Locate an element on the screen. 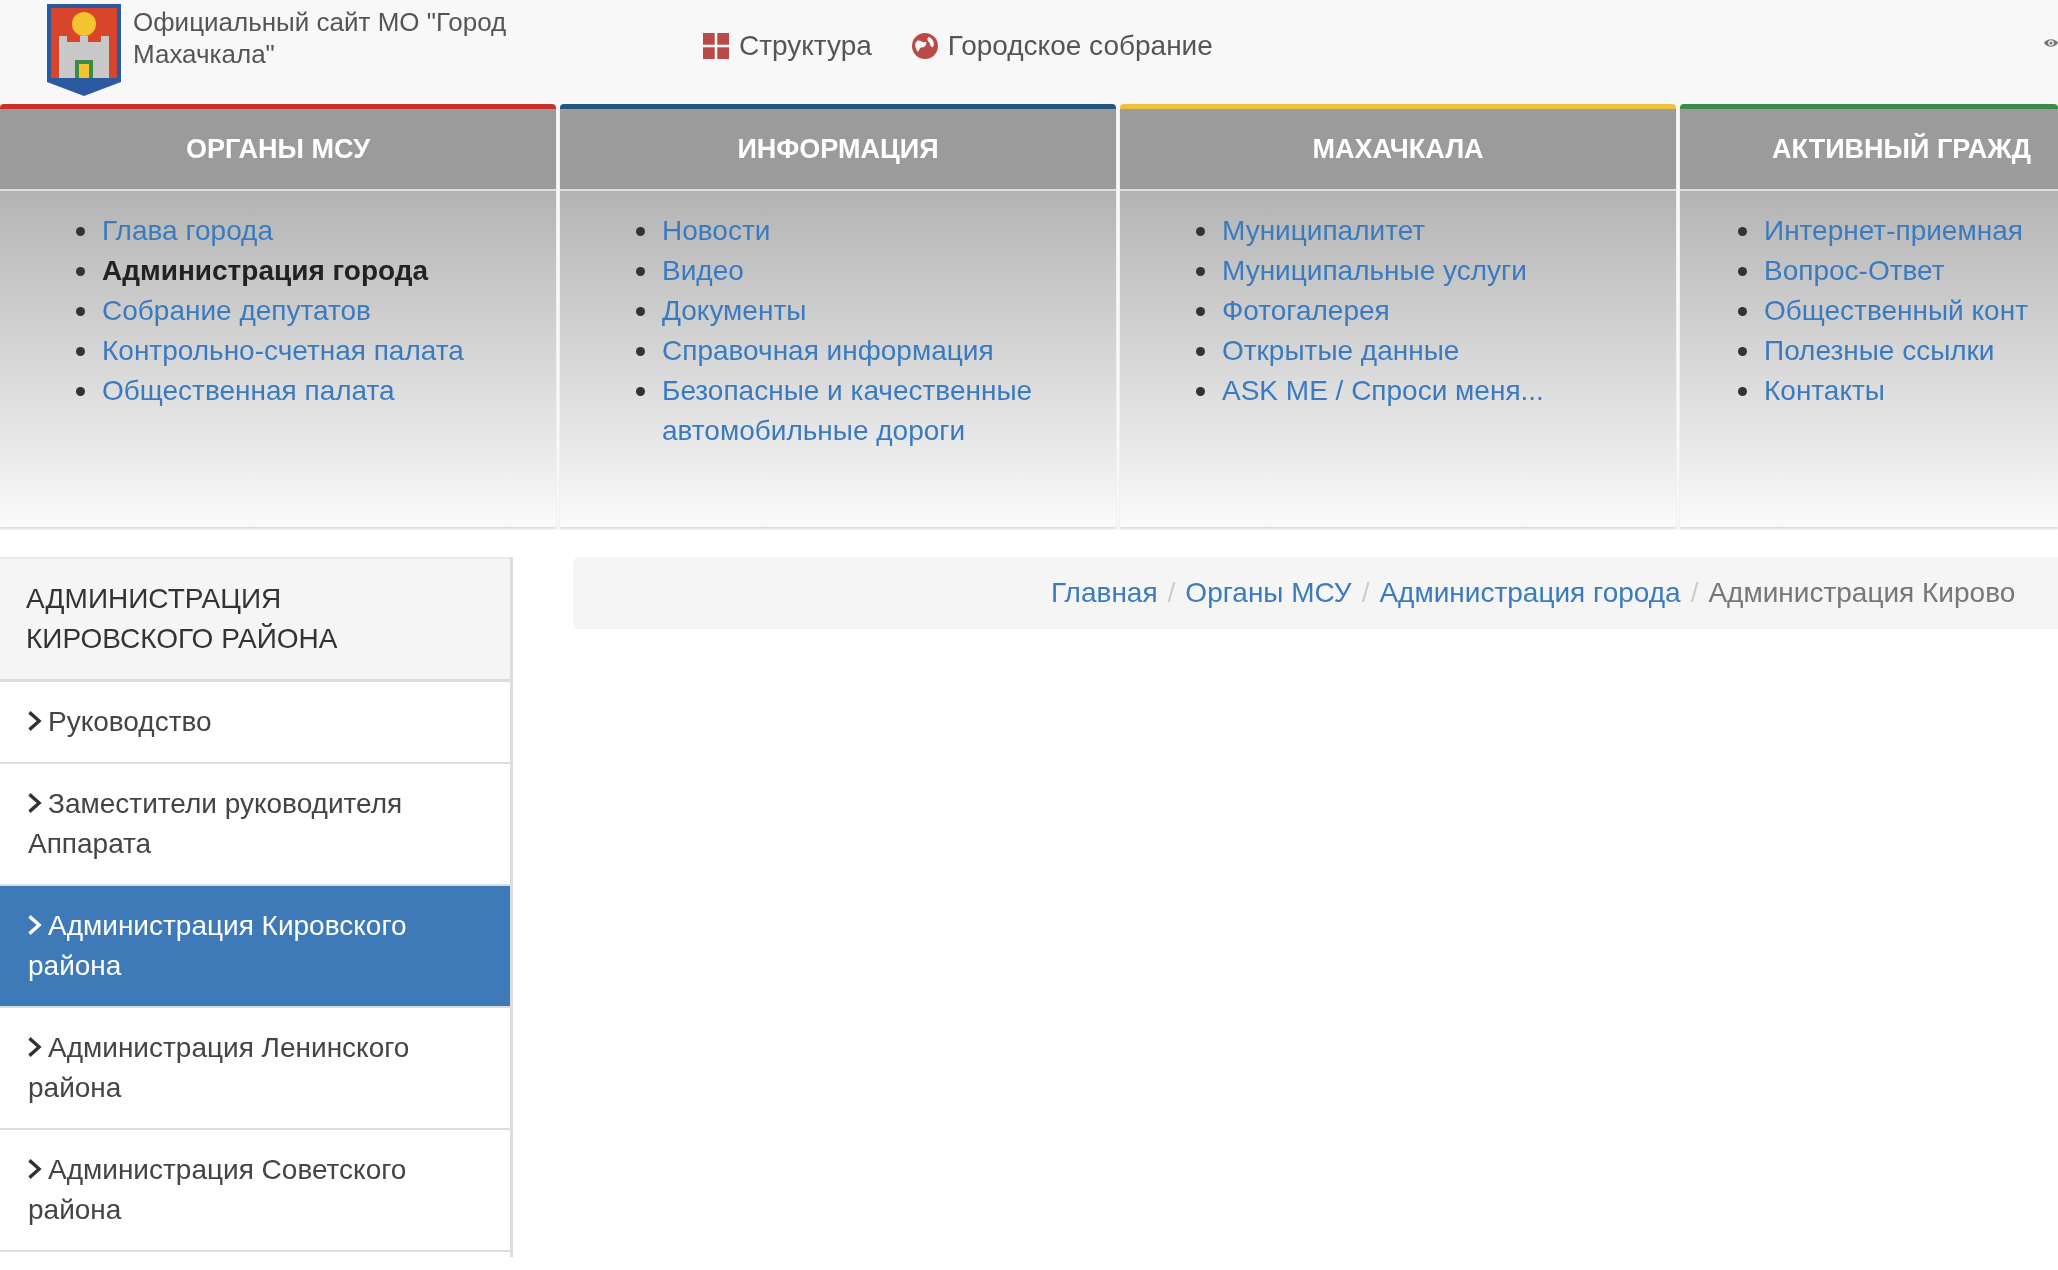 The height and width of the screenshot is (1270, 2058). globe-icon is located at coordinates (924, 46).